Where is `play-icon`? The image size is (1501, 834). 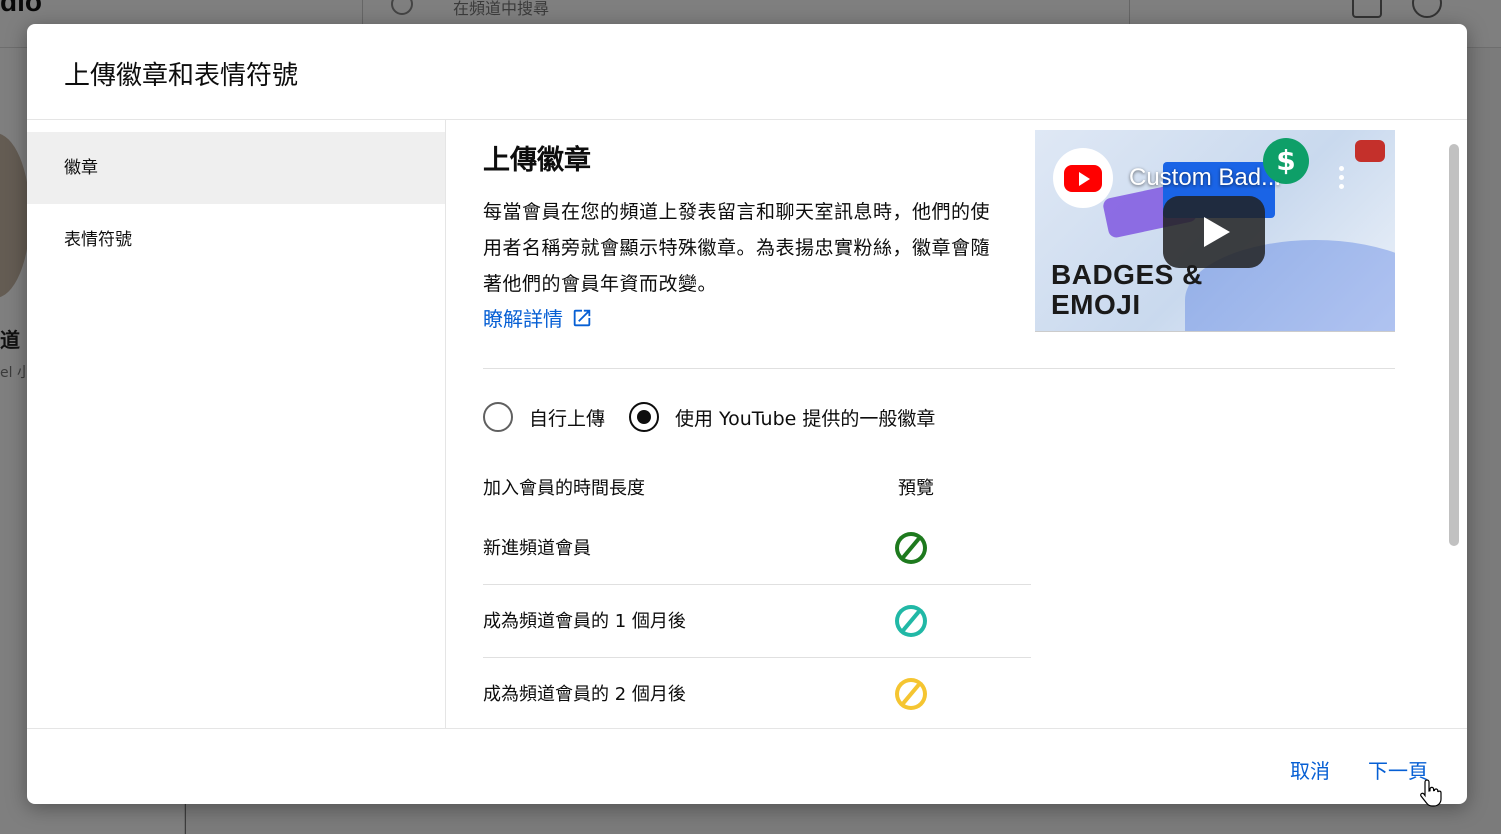
play-icon is located at coordinates (1214, 232).